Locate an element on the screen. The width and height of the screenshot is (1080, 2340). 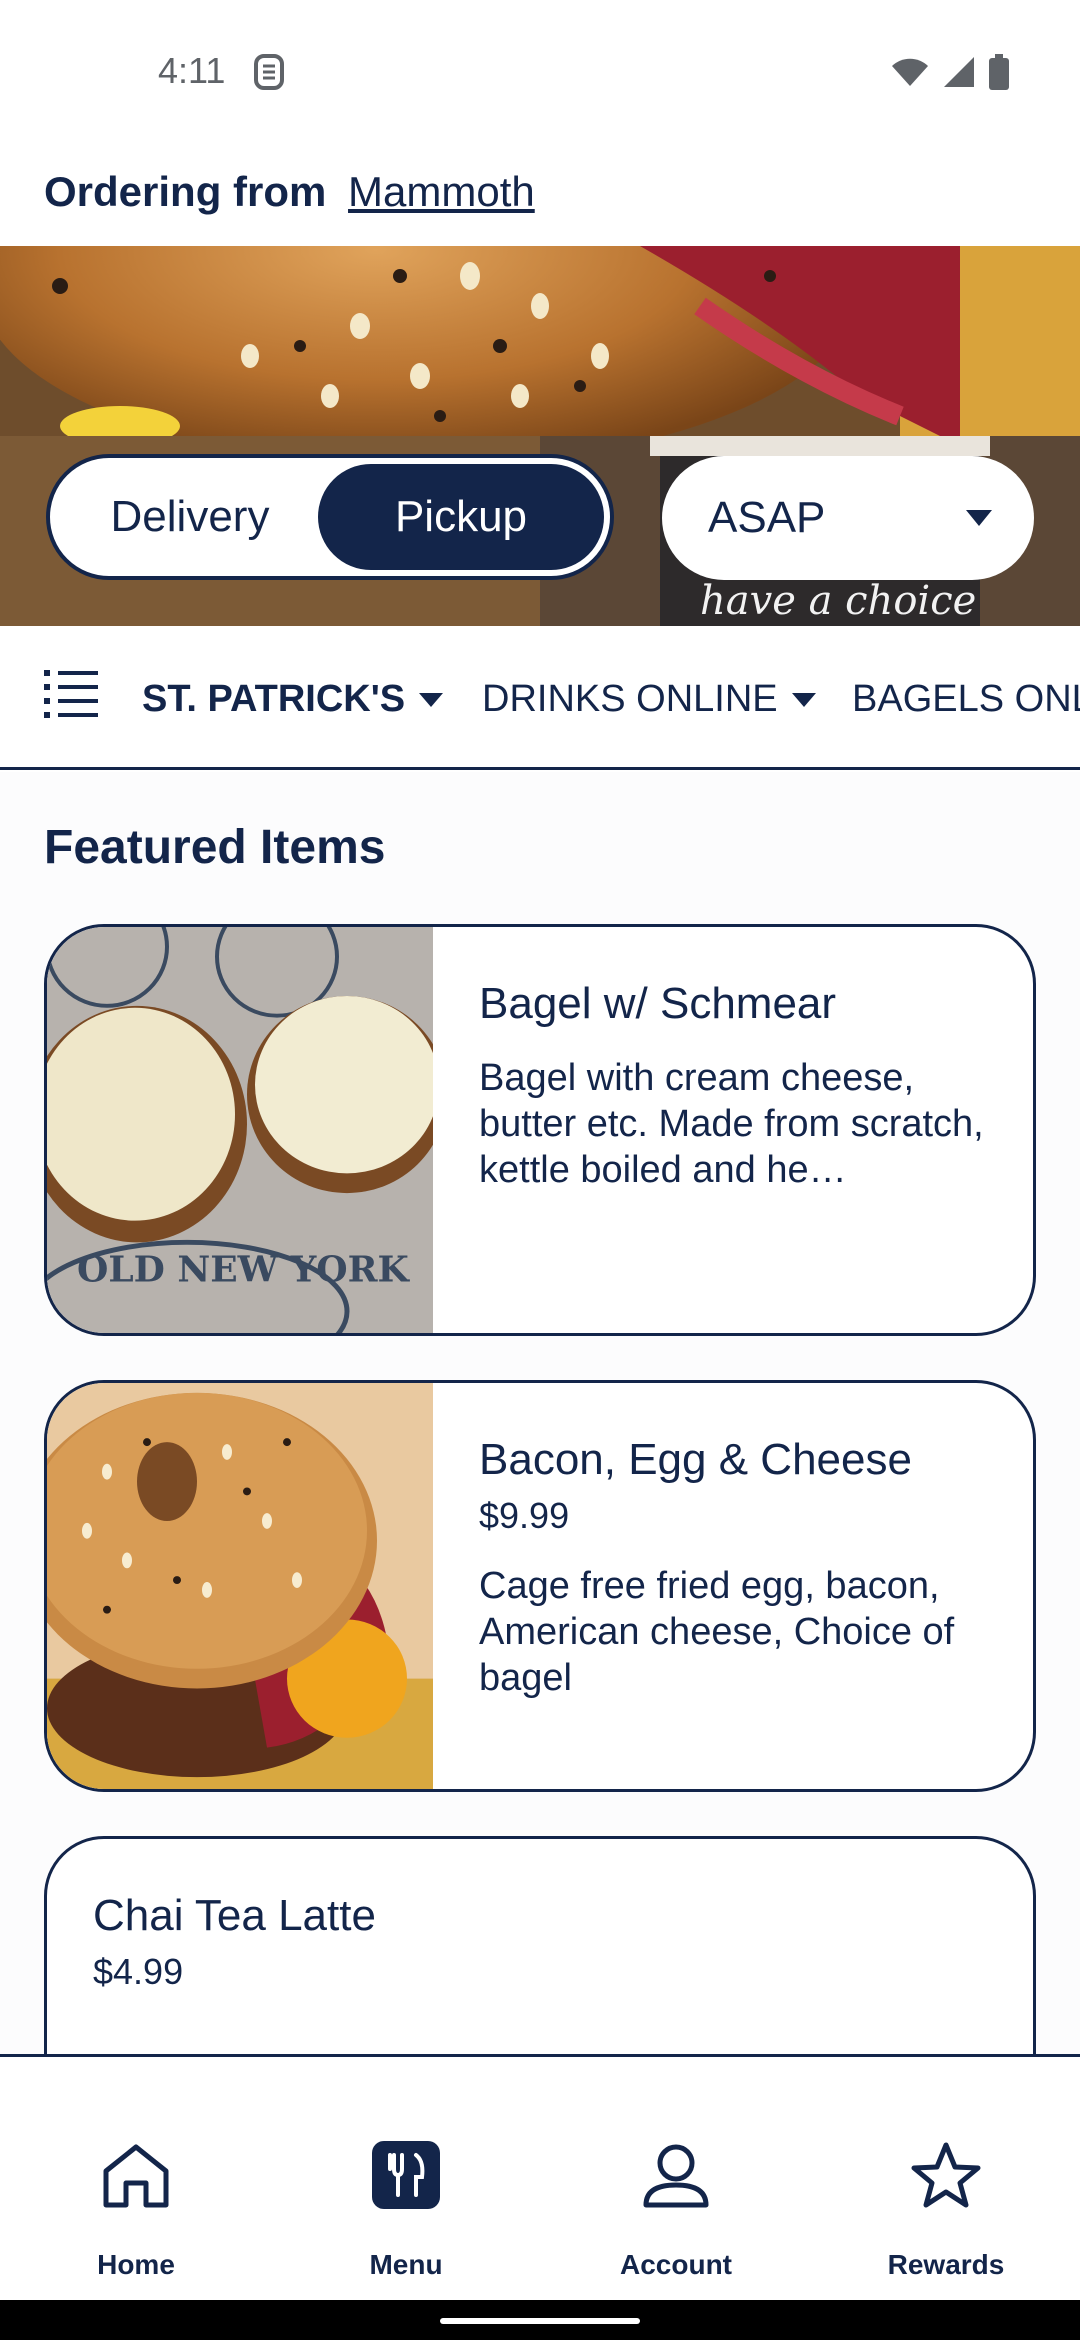
svg-text: OLD NEW YORK is located at coordinates (244, 1270).